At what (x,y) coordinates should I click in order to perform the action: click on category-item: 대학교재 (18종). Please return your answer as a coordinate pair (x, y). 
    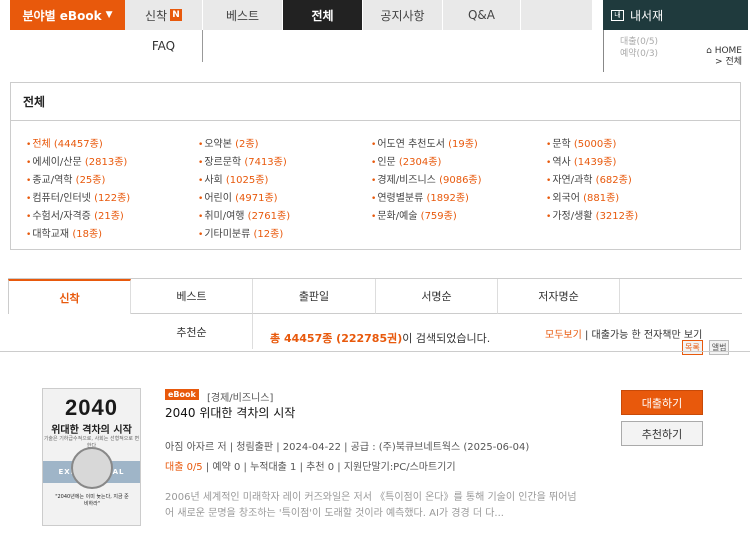
    Looking at the image, I should click on (64, 232).